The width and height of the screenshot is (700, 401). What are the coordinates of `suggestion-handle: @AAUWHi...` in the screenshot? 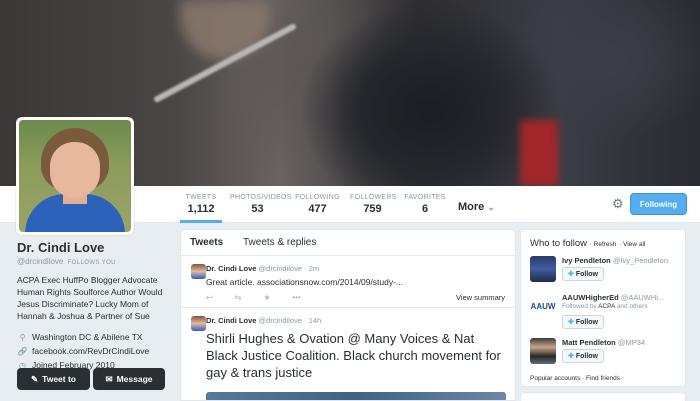 It's located at (642, 297).